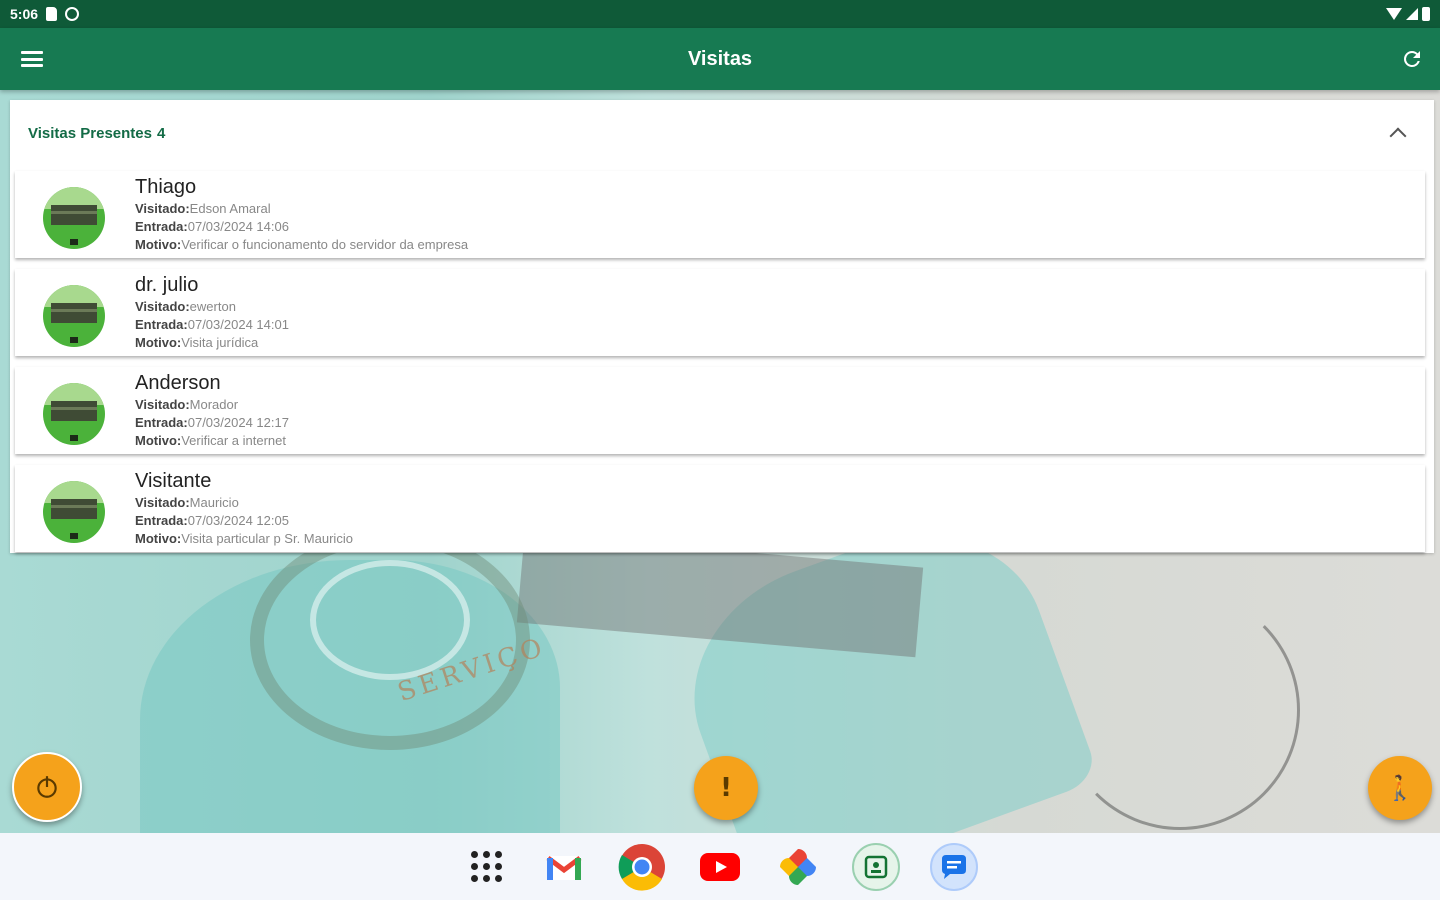  I want to click on apps-grid-icon, so click(486, 867).